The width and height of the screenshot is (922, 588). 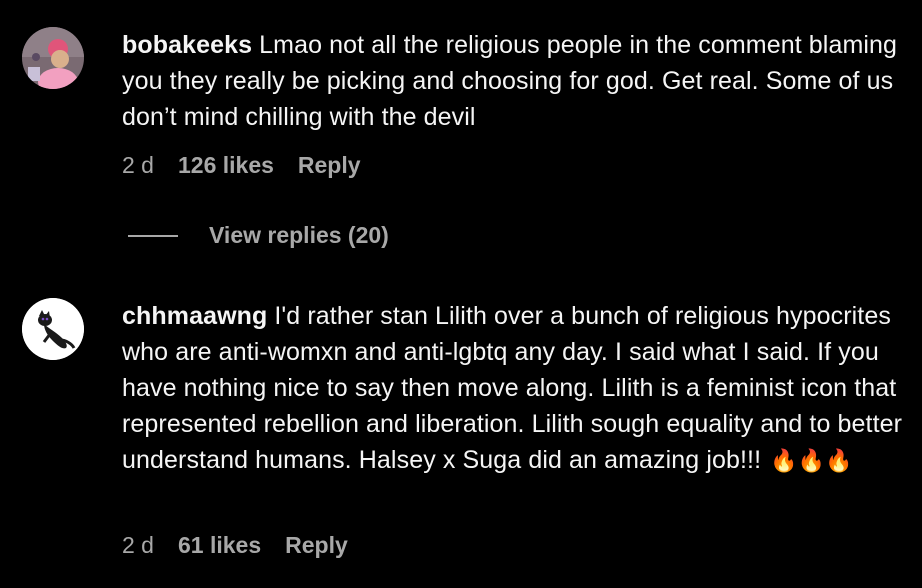 I want to click on username: bobakeeks, so click(x=187, y=45).